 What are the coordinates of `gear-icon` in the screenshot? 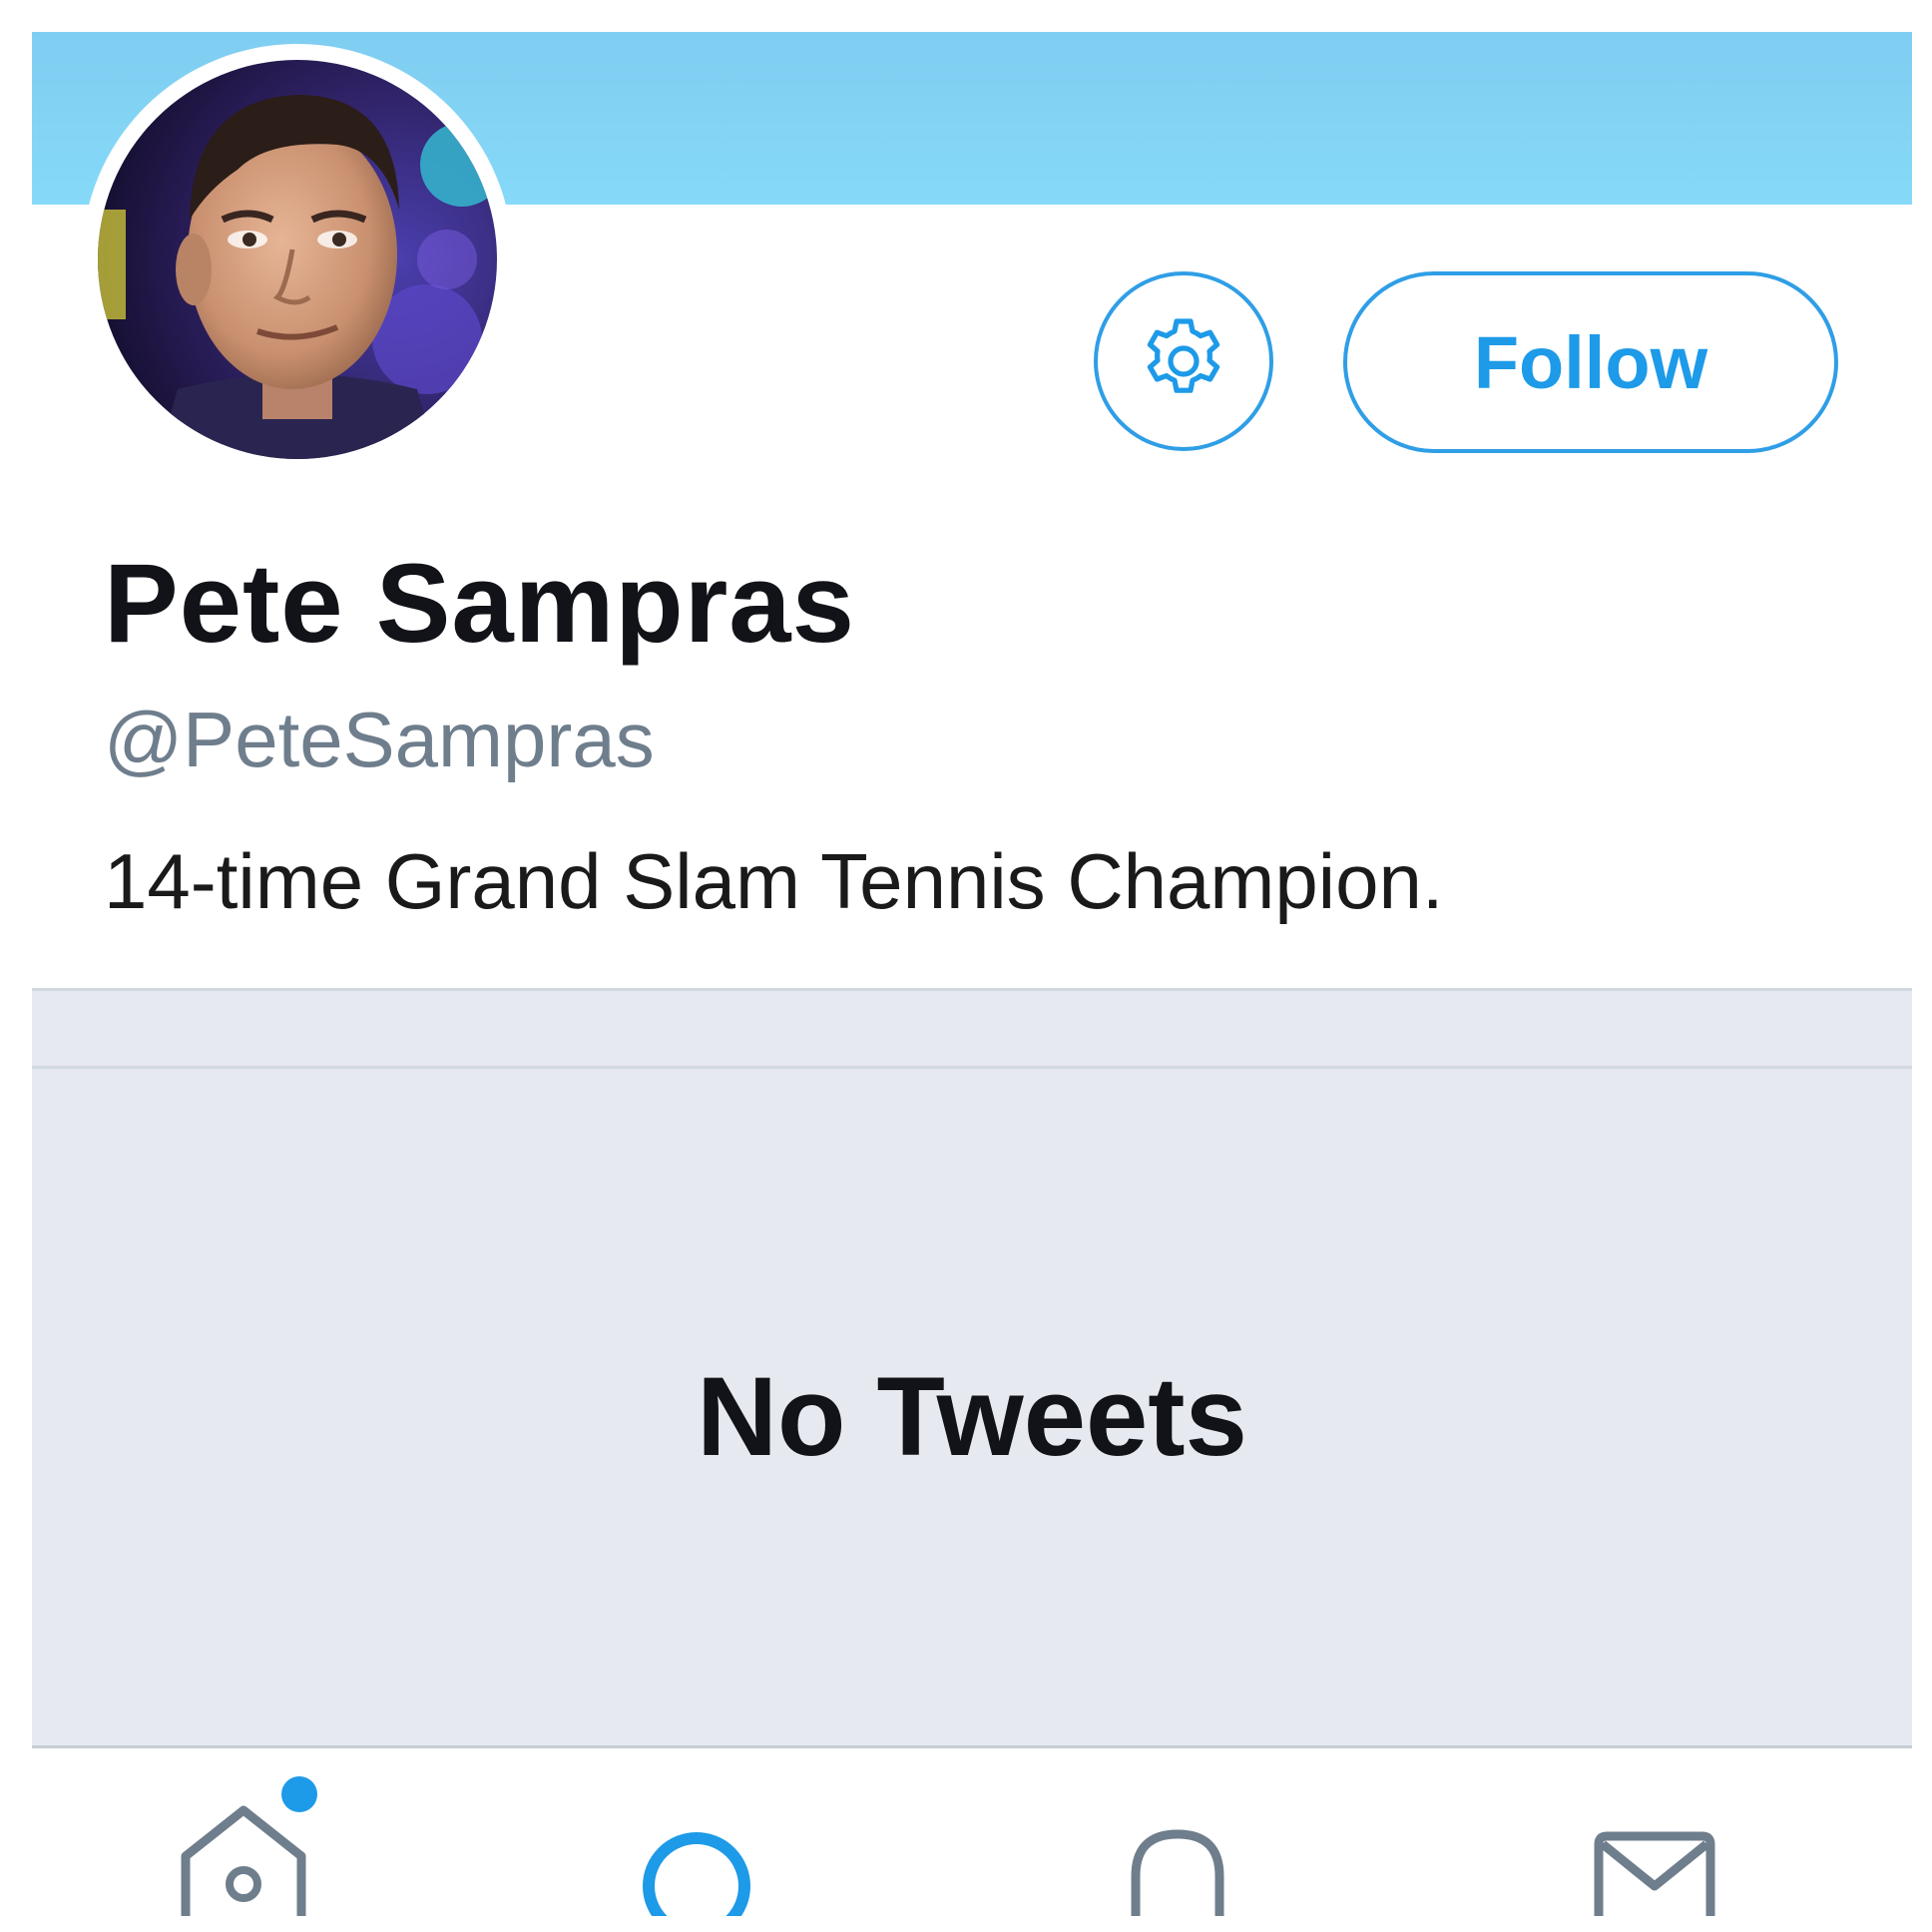 It's located at (1183, 355).